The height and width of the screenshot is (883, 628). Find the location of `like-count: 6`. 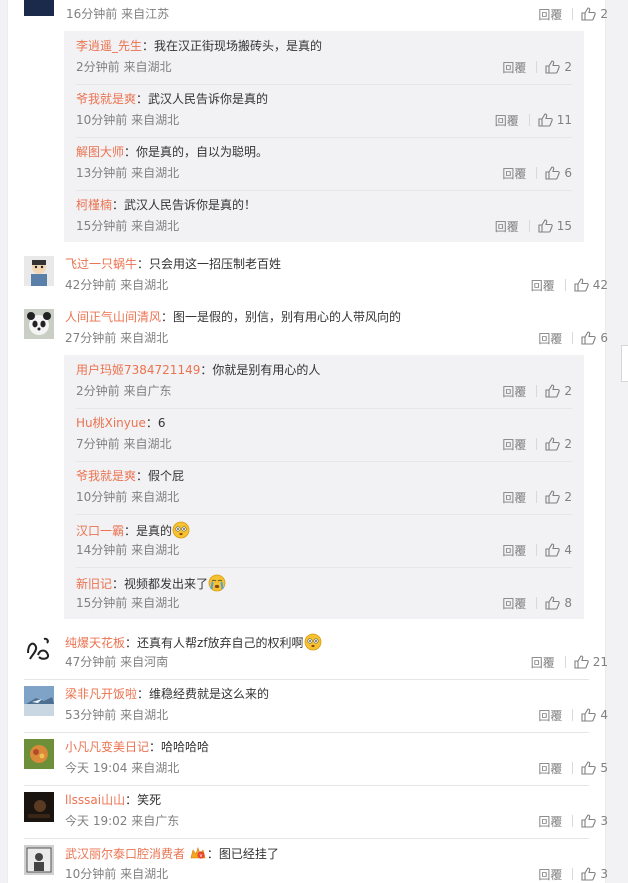

like-count: 6 is located at coordinates (604, 338).